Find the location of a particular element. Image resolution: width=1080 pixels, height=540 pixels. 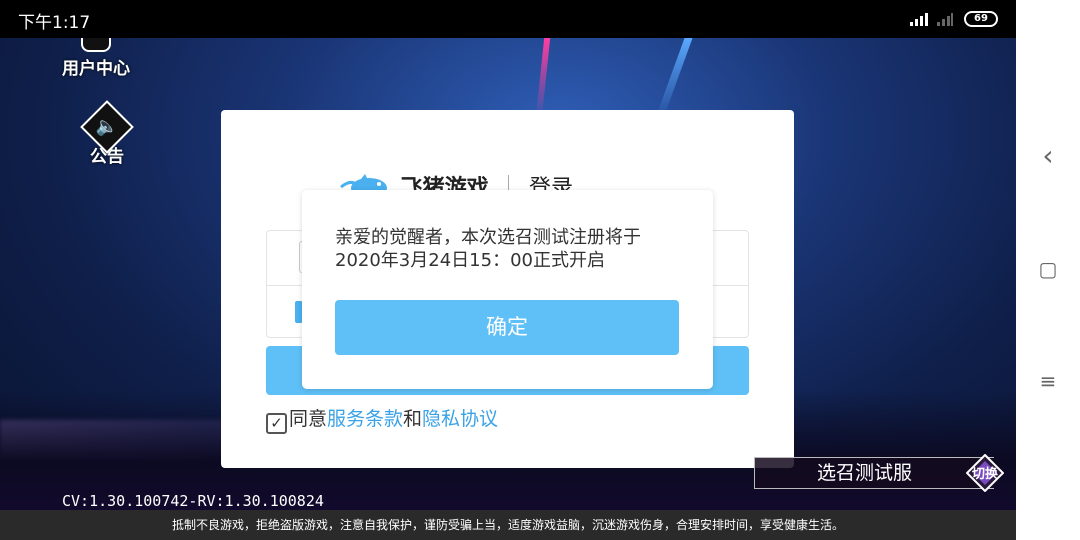

speaker-icon: 🔈 is located at coordinates (107, 126).